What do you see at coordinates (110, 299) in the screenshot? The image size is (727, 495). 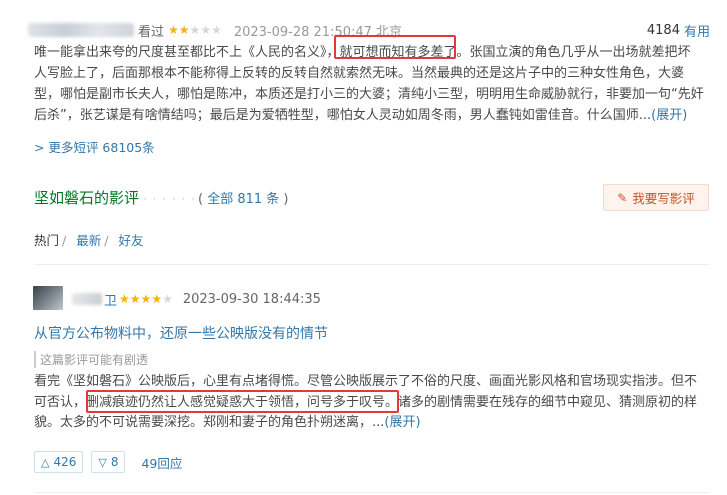 I see `review2-author: 卫` at bounding box center [110, 299].